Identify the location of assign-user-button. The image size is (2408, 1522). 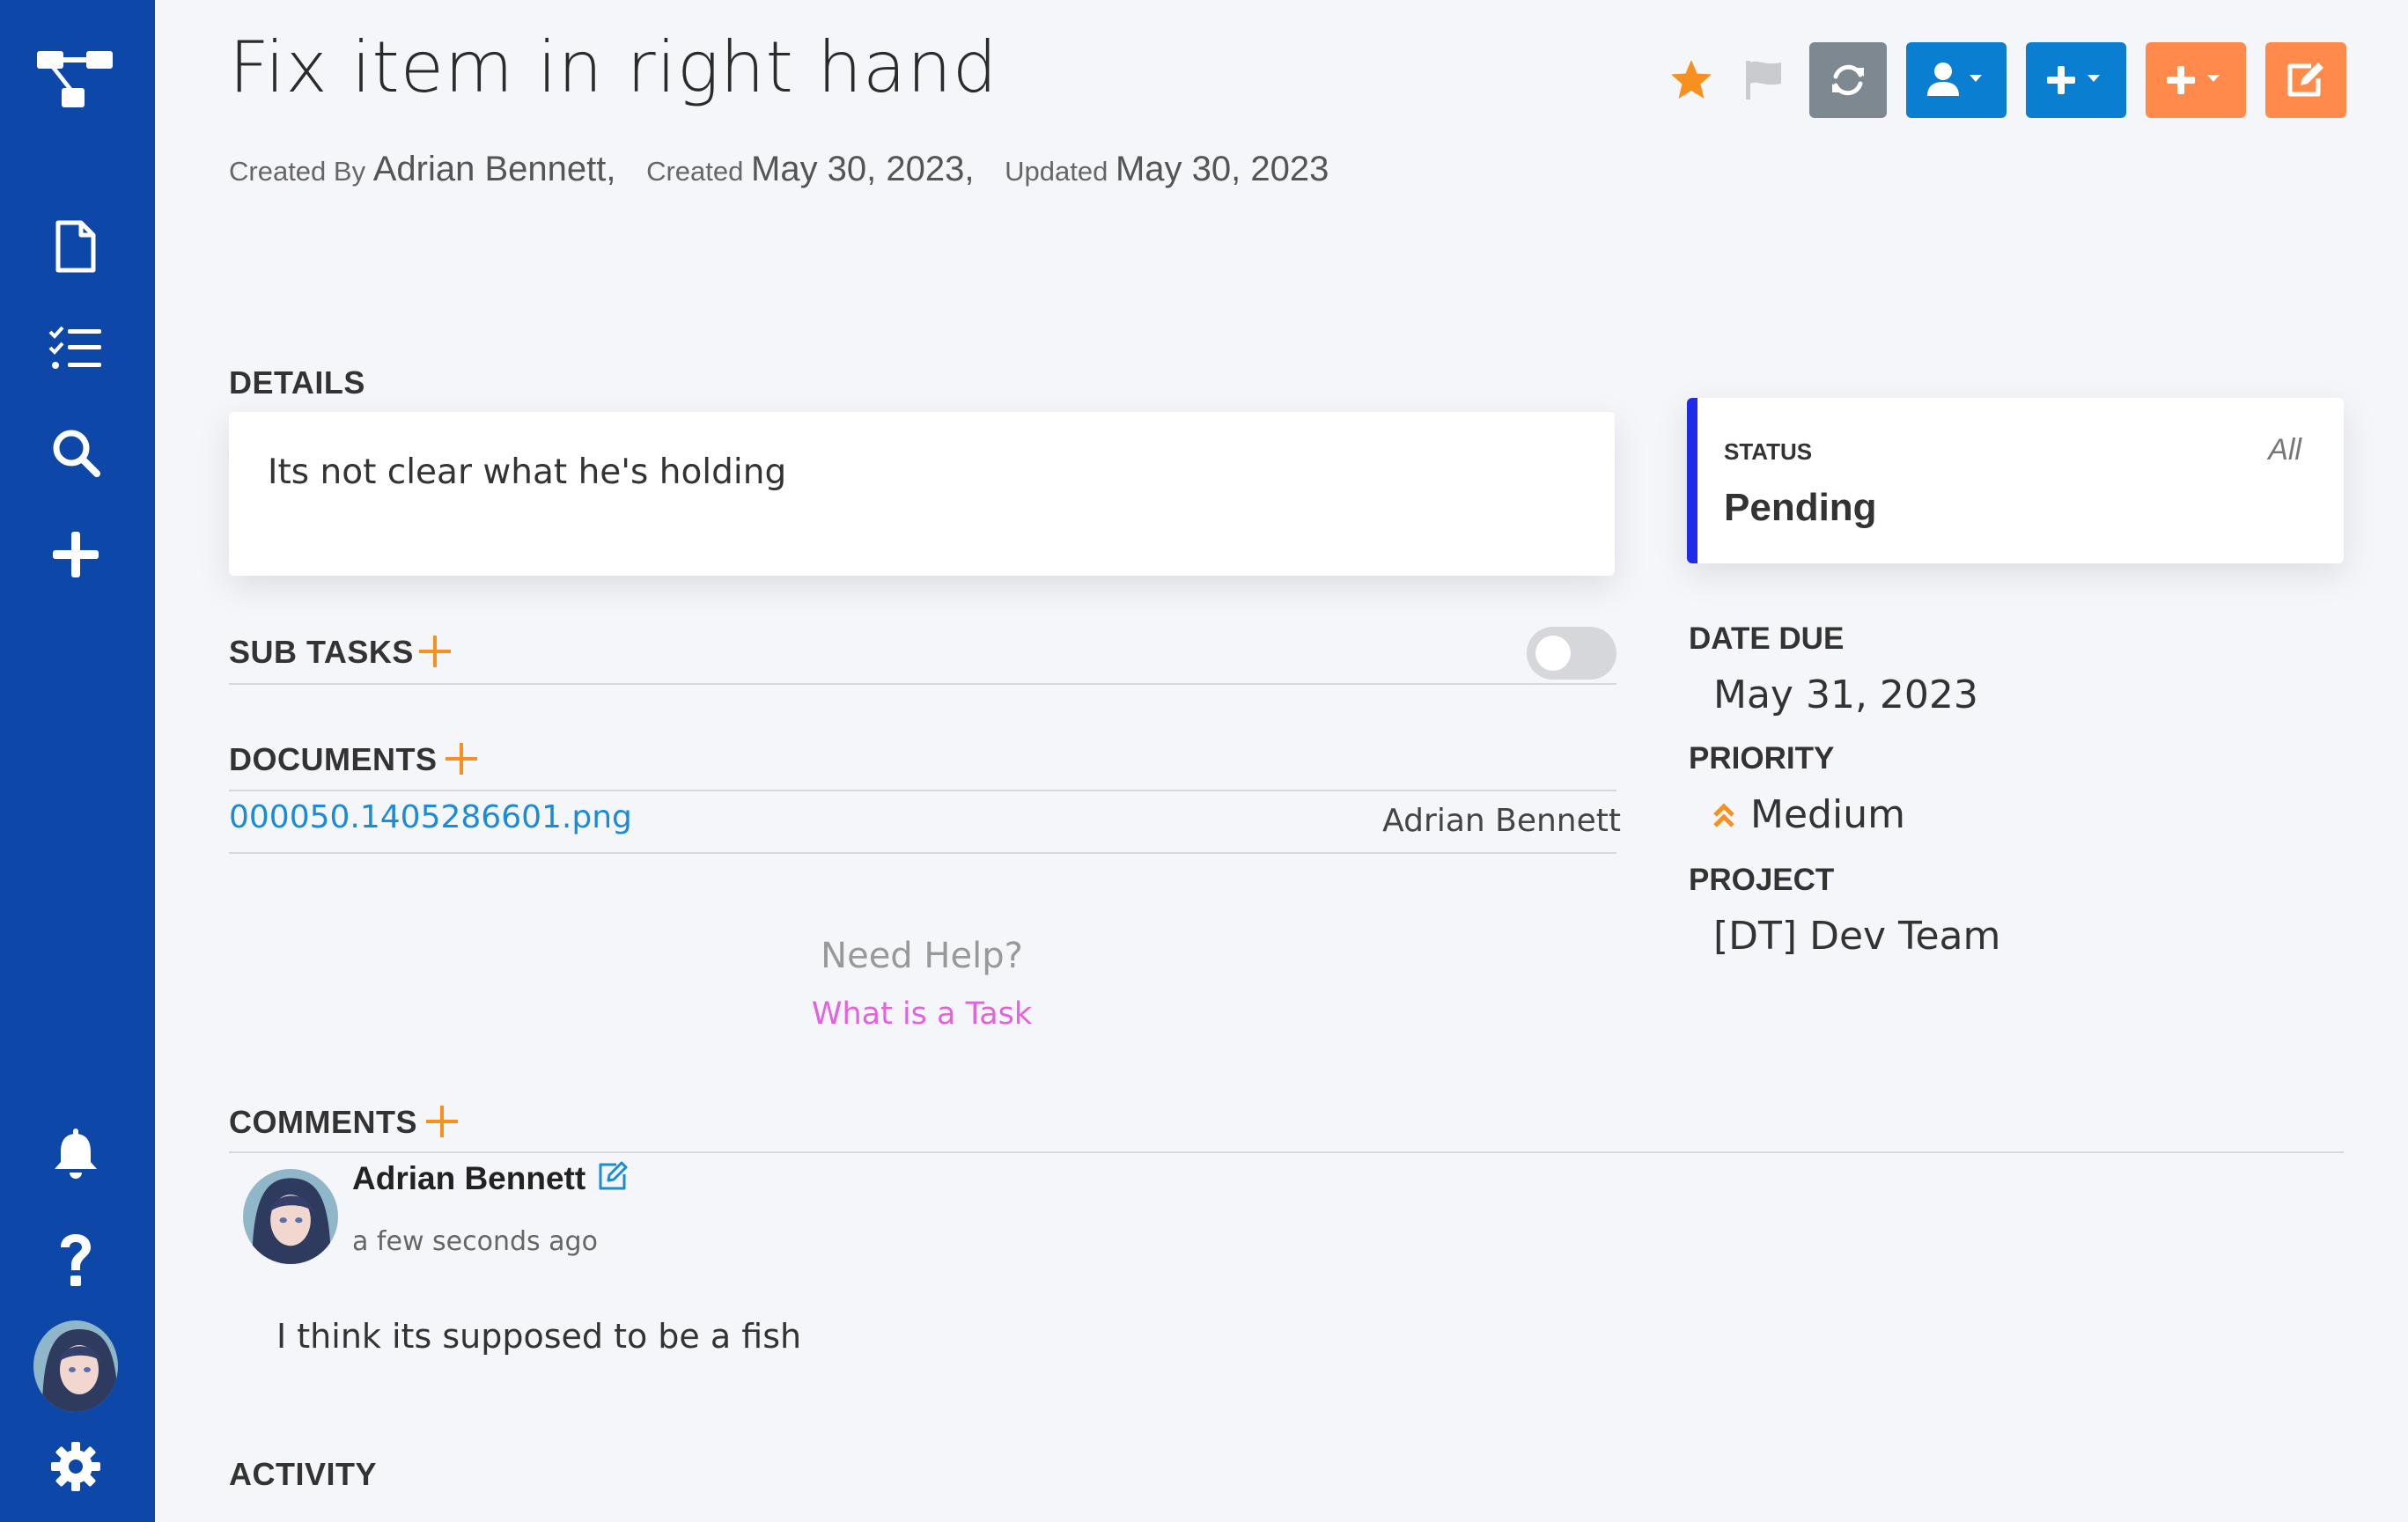
(1956, 80).